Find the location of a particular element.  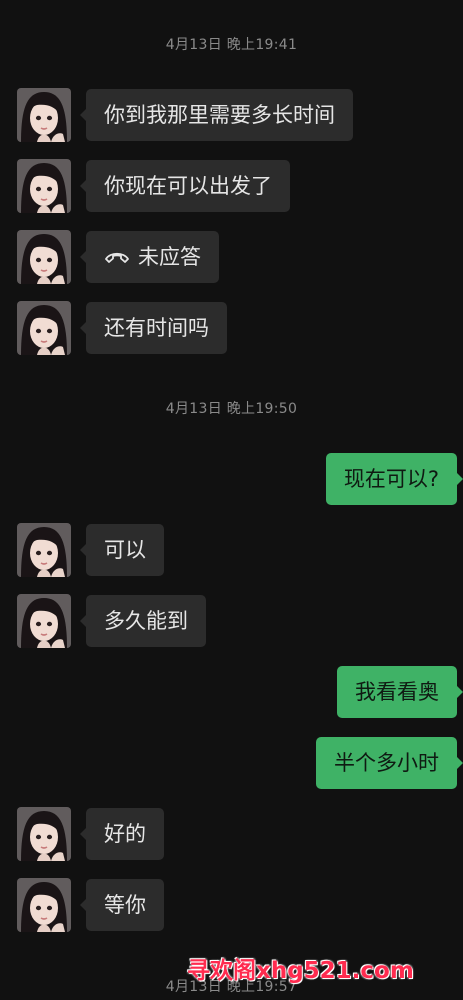

message-row: 你到我那里需要多长时间 is located at coordinates (231, 115).